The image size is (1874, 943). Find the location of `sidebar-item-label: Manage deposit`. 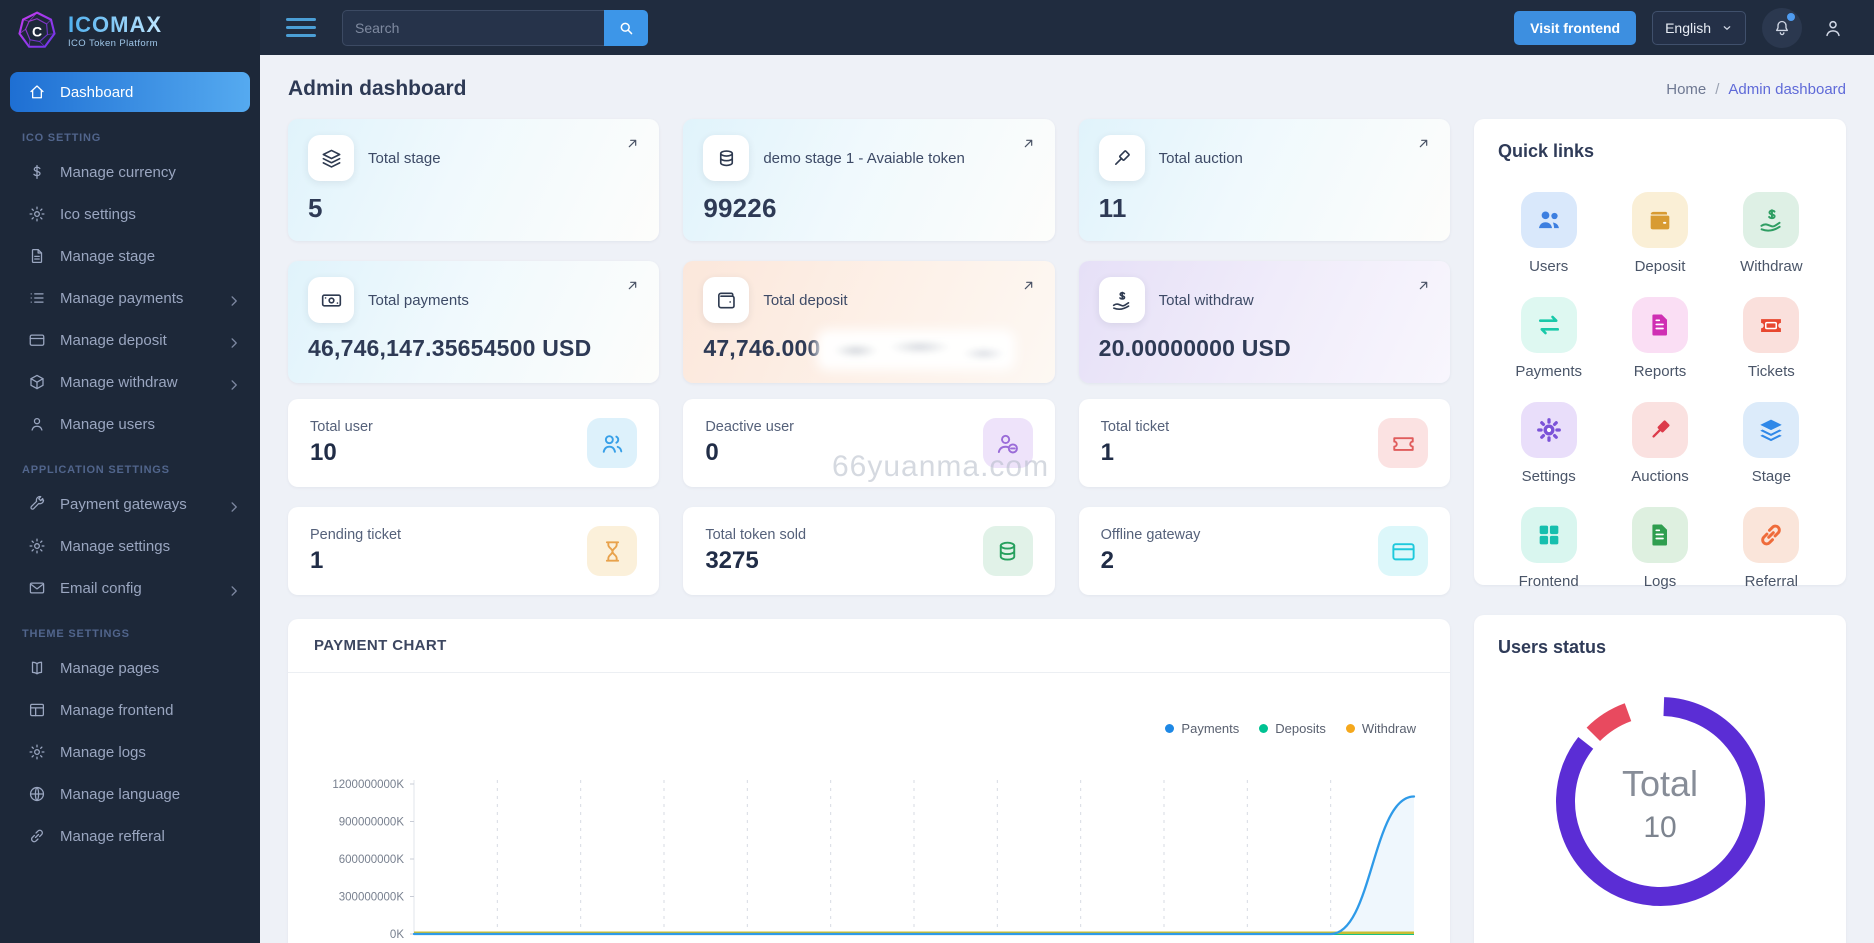

sidebar-item-label: Manage deposit is located at coordinates (113, 340).